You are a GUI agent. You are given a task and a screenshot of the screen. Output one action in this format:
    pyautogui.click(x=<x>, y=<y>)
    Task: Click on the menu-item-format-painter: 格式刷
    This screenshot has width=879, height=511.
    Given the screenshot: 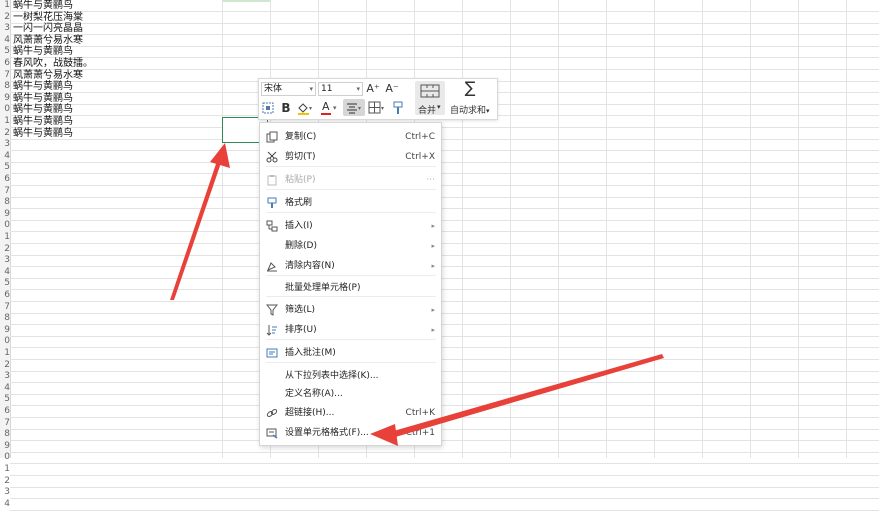 What is the action you would take?
    pyautogui.click(x=350, y=203)
    